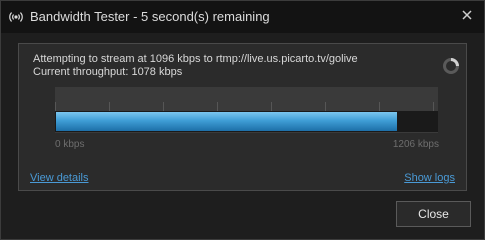 The image size is (485, 240). What do you see at coordinates (226, 121) in the screenshot?
I see `meter-fill` at bounding box center [226, 121].